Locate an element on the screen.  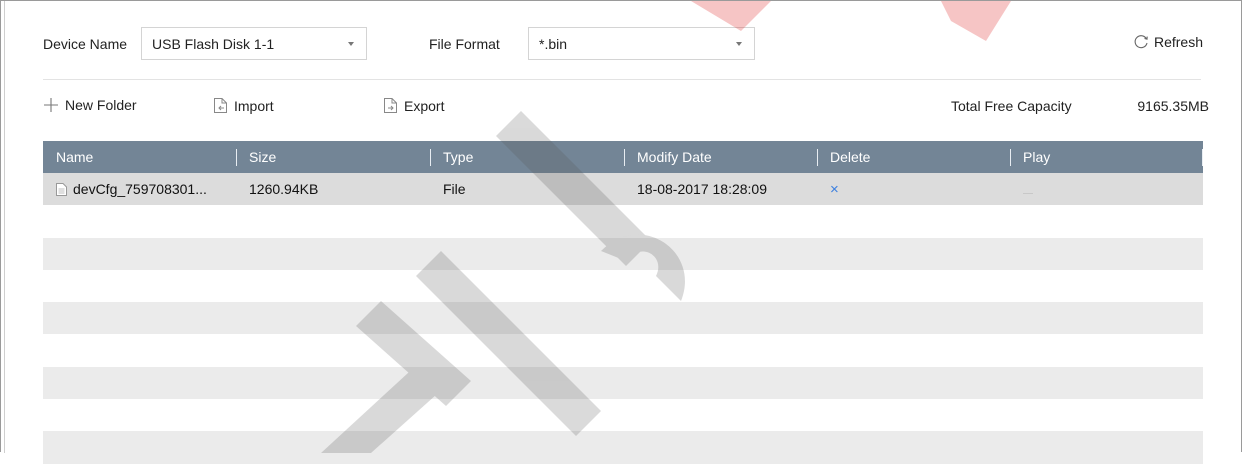
file-icon is located at coordinates (61, 189).